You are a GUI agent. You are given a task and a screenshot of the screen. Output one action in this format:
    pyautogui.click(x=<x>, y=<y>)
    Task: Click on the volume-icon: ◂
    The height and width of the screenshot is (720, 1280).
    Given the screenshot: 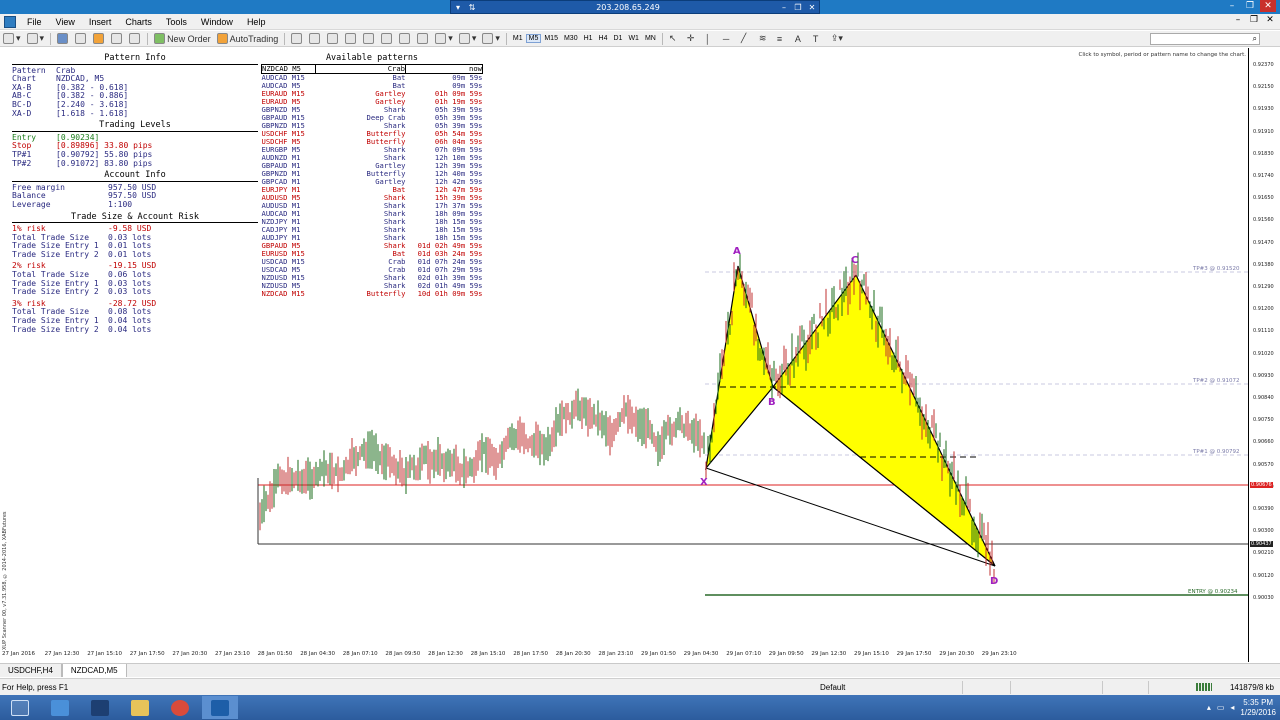 What is the action you would take?
    pyautogui.click(x=1232, y=707)
    